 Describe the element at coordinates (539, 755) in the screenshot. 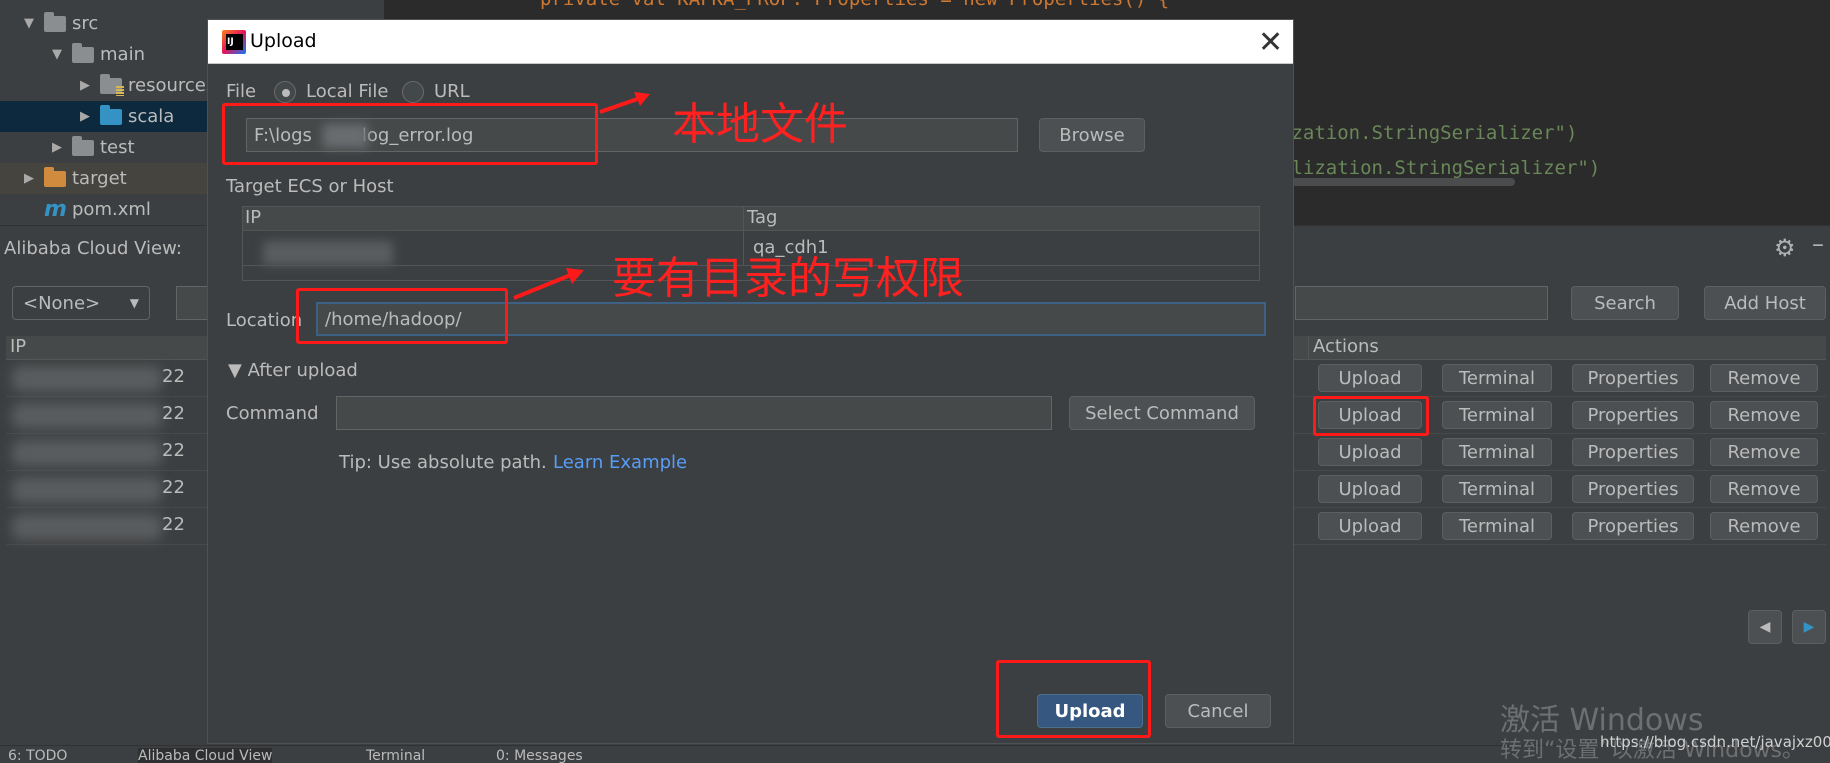

I see `tab-messages: 0: Messages` at that location.